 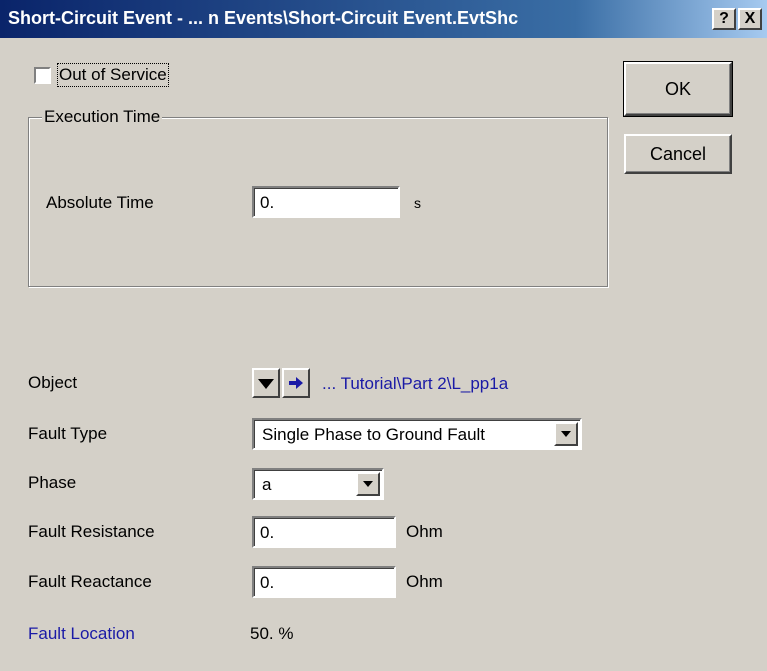 What do you see at coordinates (113, 75) in the screenshot?
I see `out-of-service-label: Out of Service` at bounding box center [113, 75].